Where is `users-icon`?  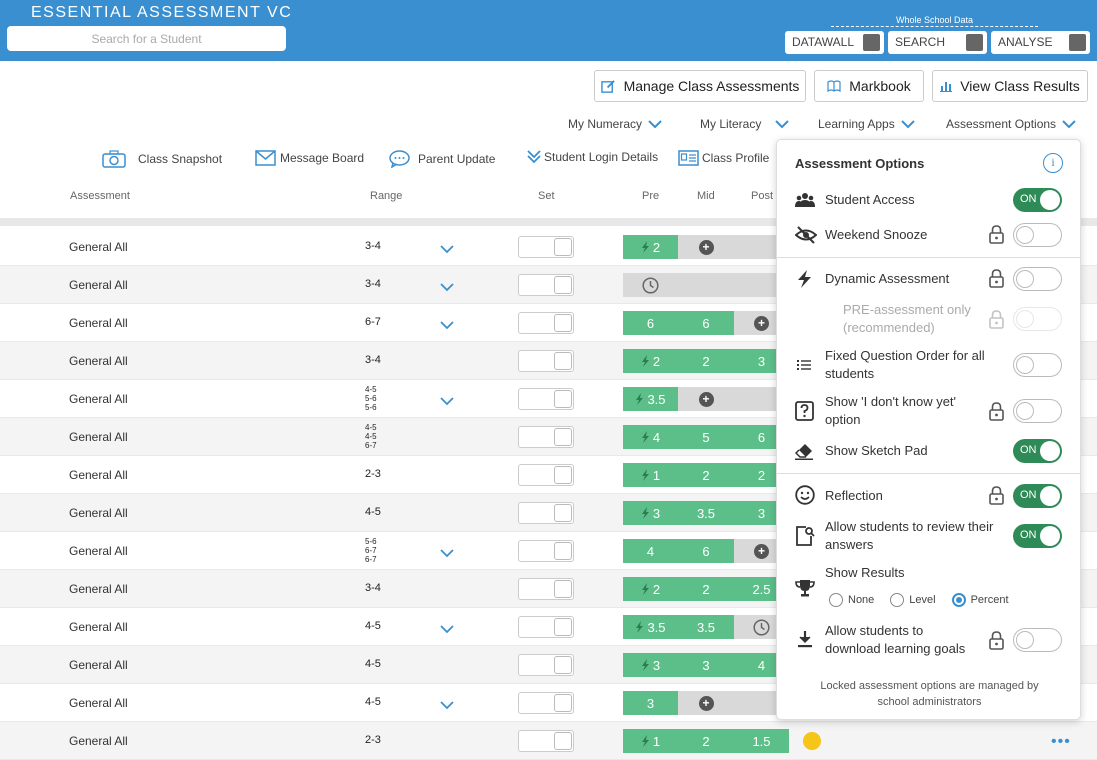
users-icon is located at coordinates (805, 200).